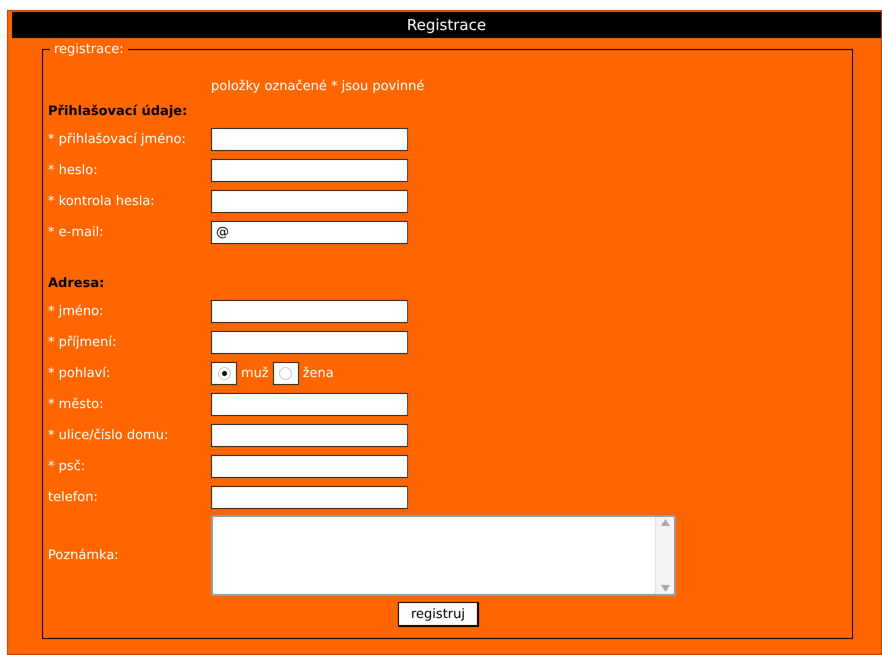 The width and height of the screenshot is (882, 655). I want to click on field-label: * heslo:, so click(73, 170).